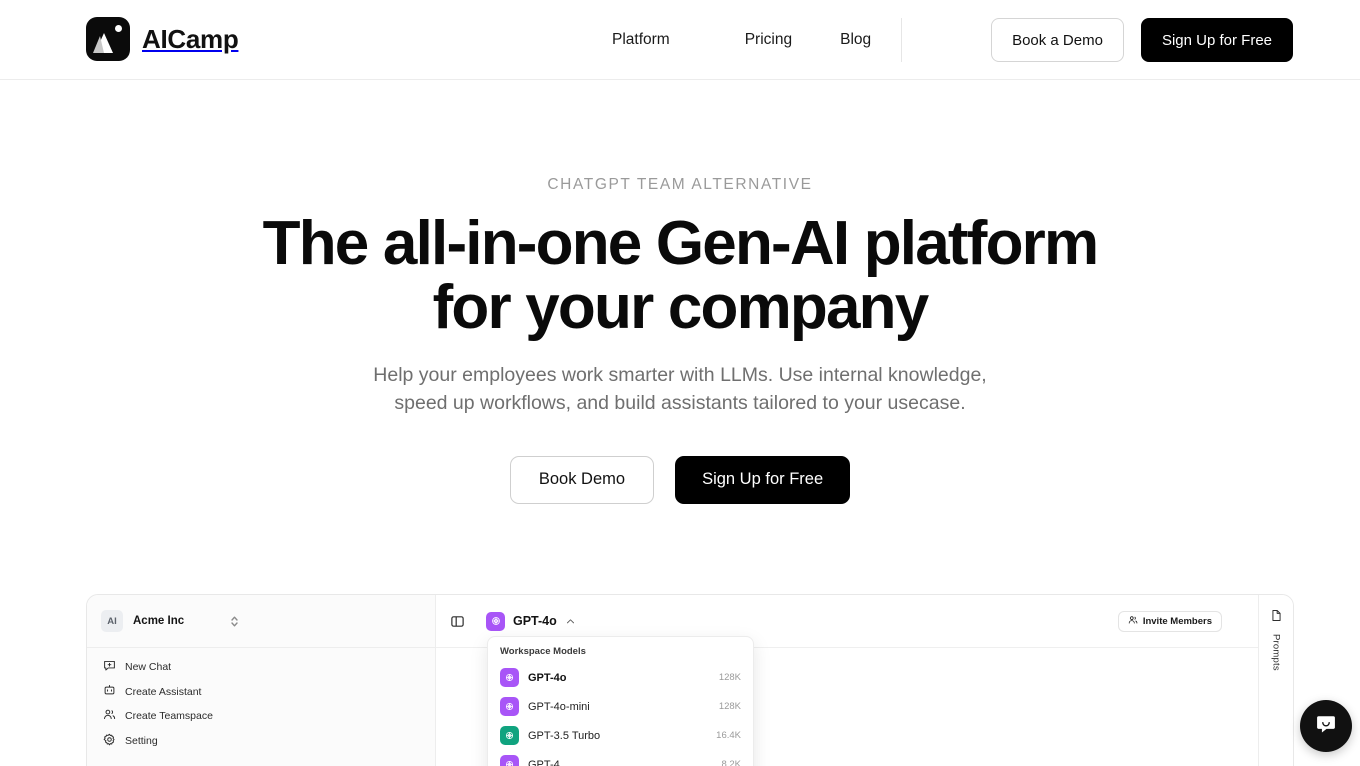 The height and width of the screenshot is (766, 1360). I want to click on headline-line-1: The all-in-one Gen-AI platform, so click(680, 243).